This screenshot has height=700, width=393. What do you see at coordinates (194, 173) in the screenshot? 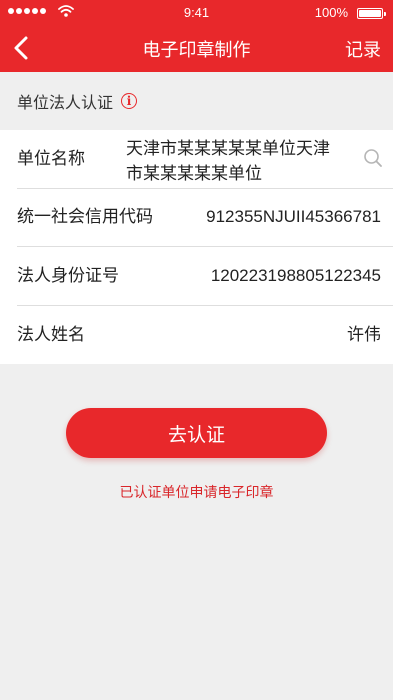
I see `unit-name-value-line2: 市某某某某某单位` at bounding box center [194, 173].